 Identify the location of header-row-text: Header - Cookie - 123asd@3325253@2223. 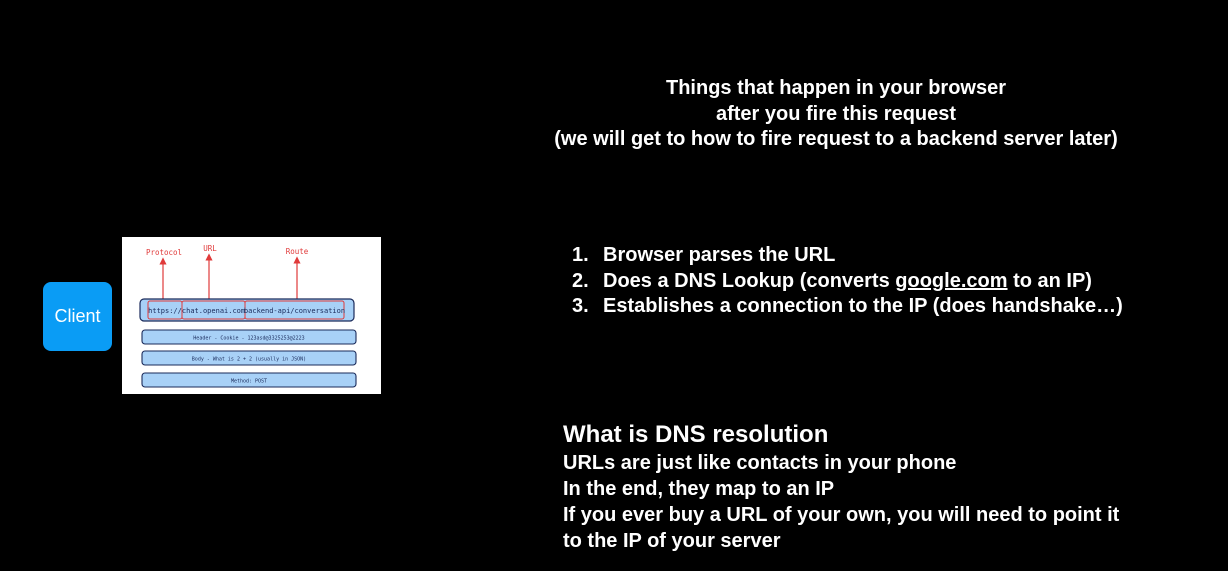
(248, 339).